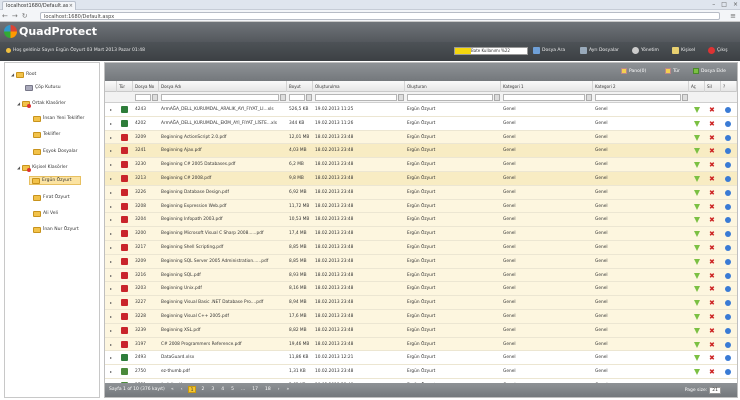  I want to click on tree-item-root: ◢ Root, so click(23, 74).